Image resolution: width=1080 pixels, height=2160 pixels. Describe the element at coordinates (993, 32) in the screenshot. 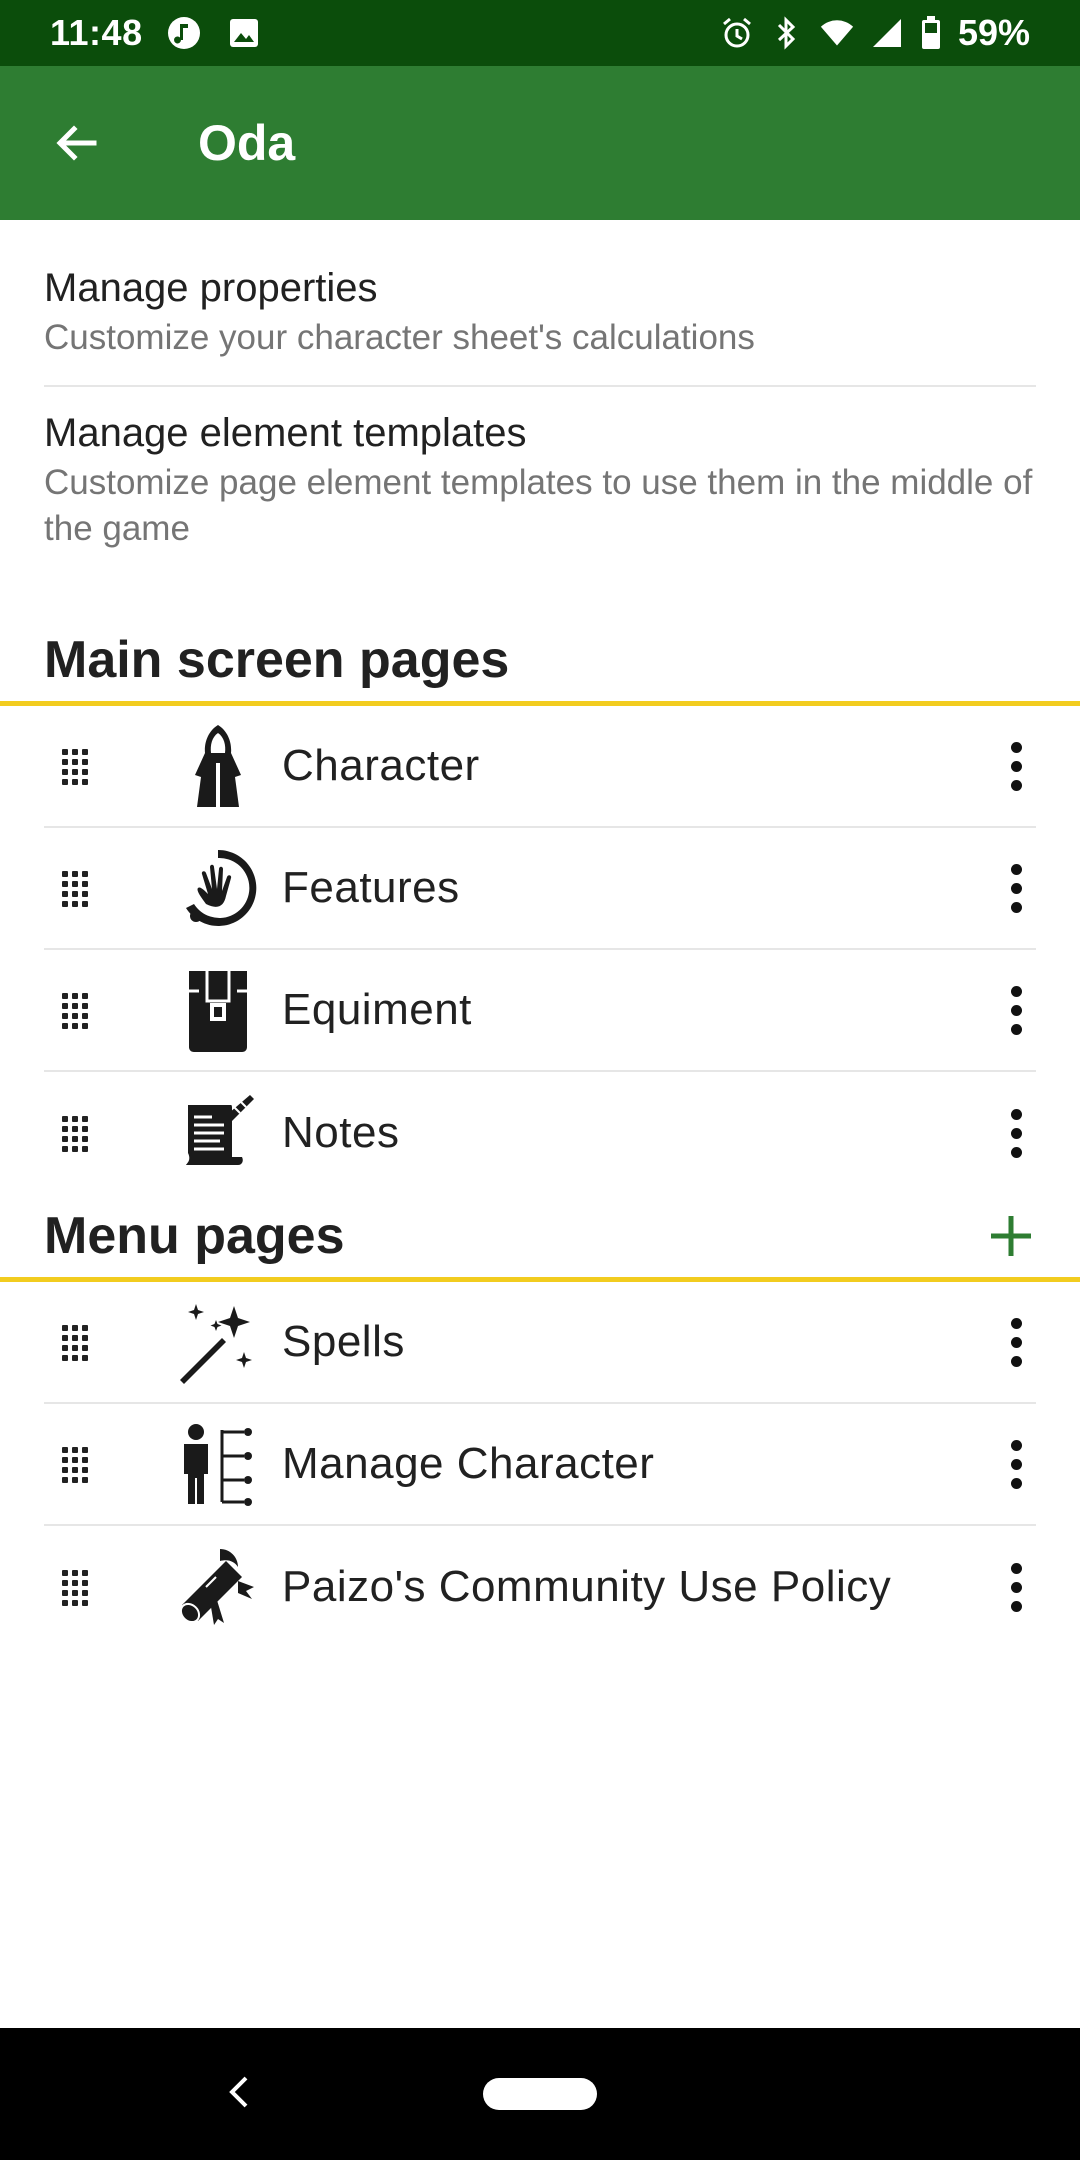

I see `battery-level: 59%` at that location.